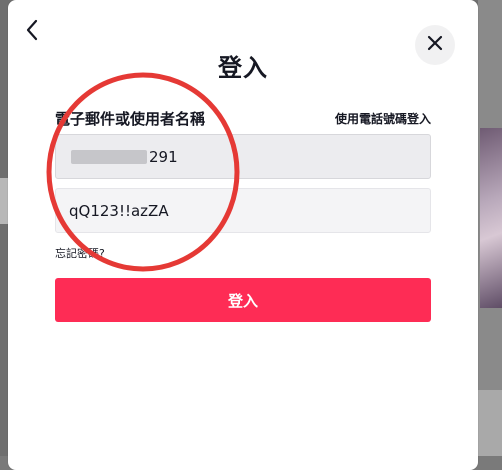 The height and width of the screenshot is (470, 502). I want to click on login-button: 登入, so click(243, 300).